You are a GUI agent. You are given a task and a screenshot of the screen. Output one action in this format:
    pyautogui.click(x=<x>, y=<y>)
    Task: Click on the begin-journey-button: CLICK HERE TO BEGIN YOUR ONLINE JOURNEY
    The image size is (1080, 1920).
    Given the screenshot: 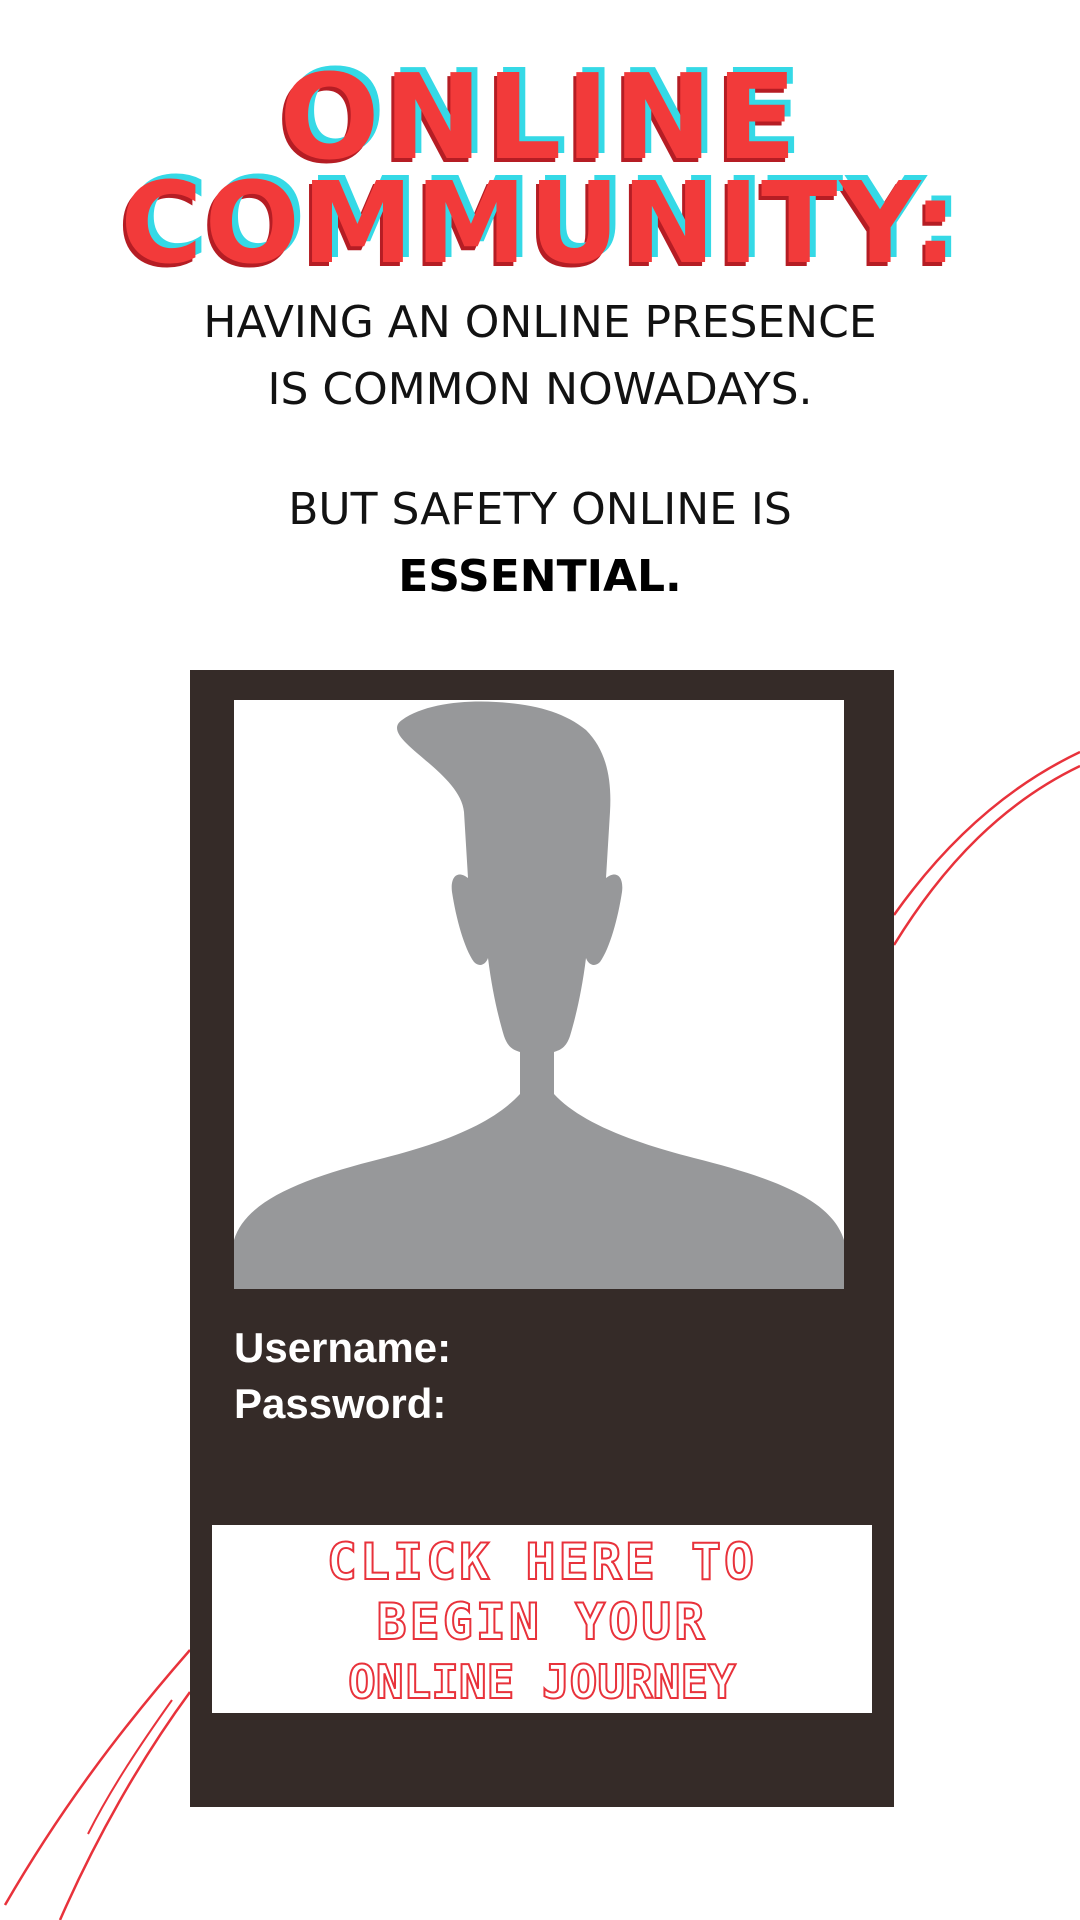 What is the action you would take?
    pyautogui.click(x=542, y=1619)
    